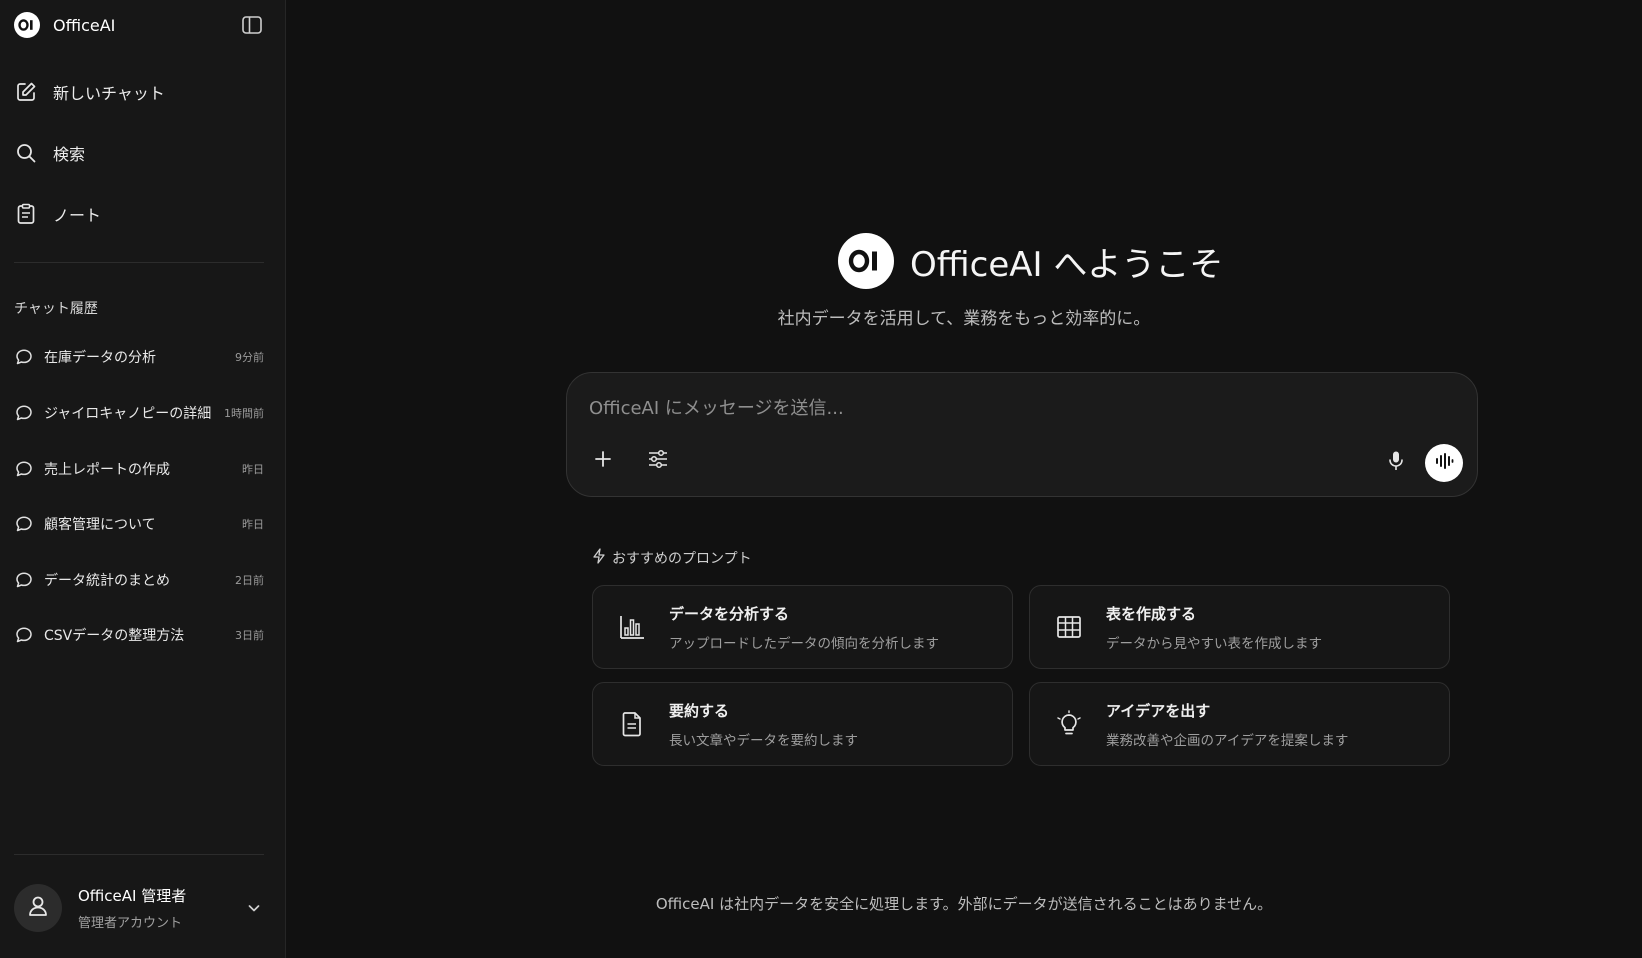  Describe the element at coordinates (1069, 627) in the screenshot. I see `table-icon` at that location.